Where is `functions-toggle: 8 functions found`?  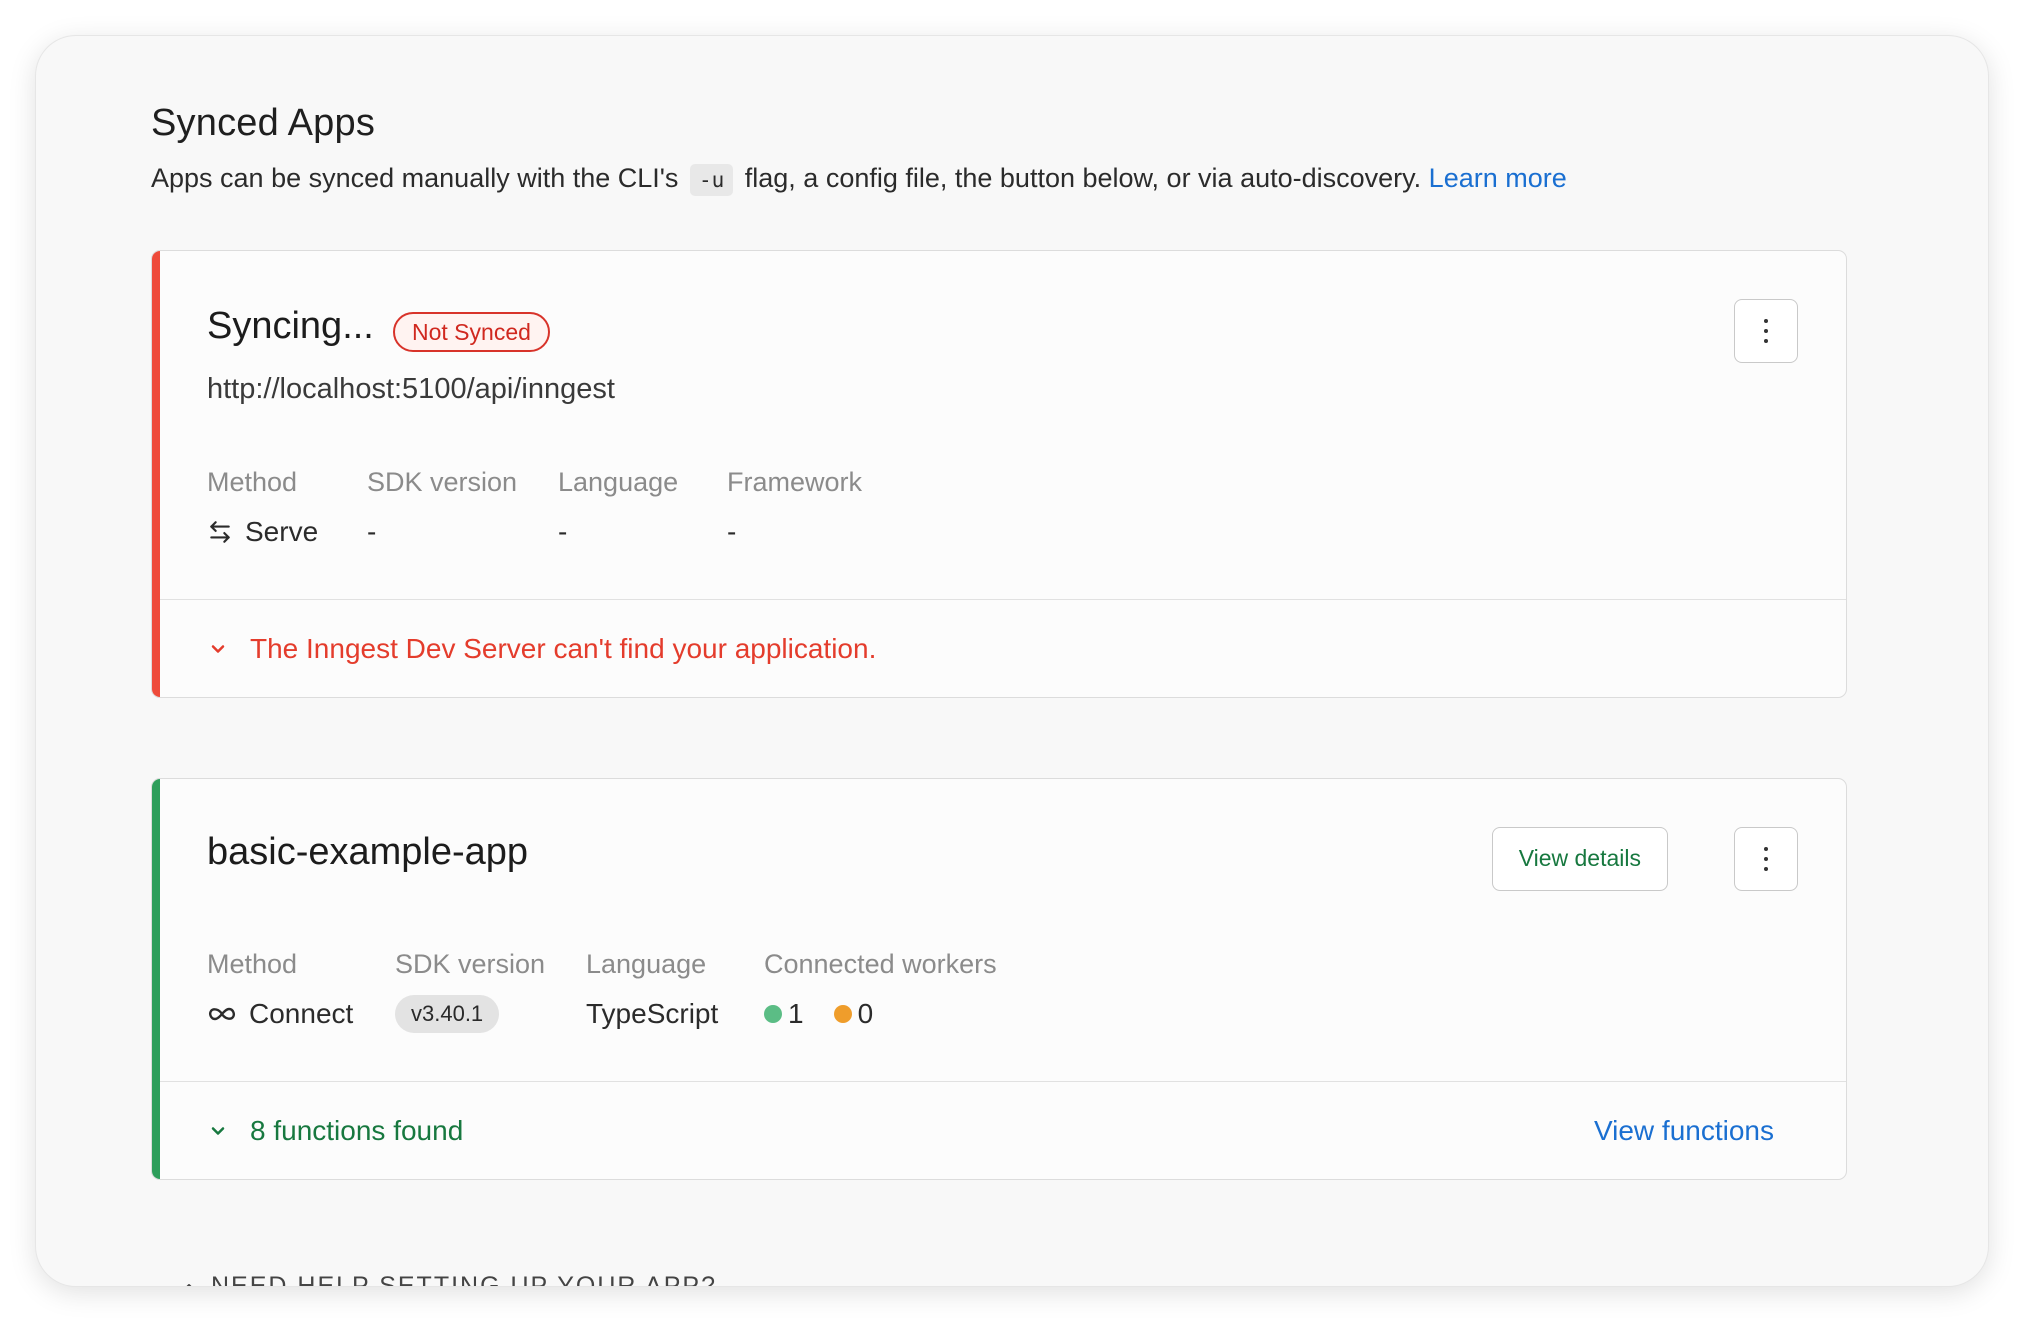 functions-toggle: 8 functions found is located at coordinates (335, 1131).